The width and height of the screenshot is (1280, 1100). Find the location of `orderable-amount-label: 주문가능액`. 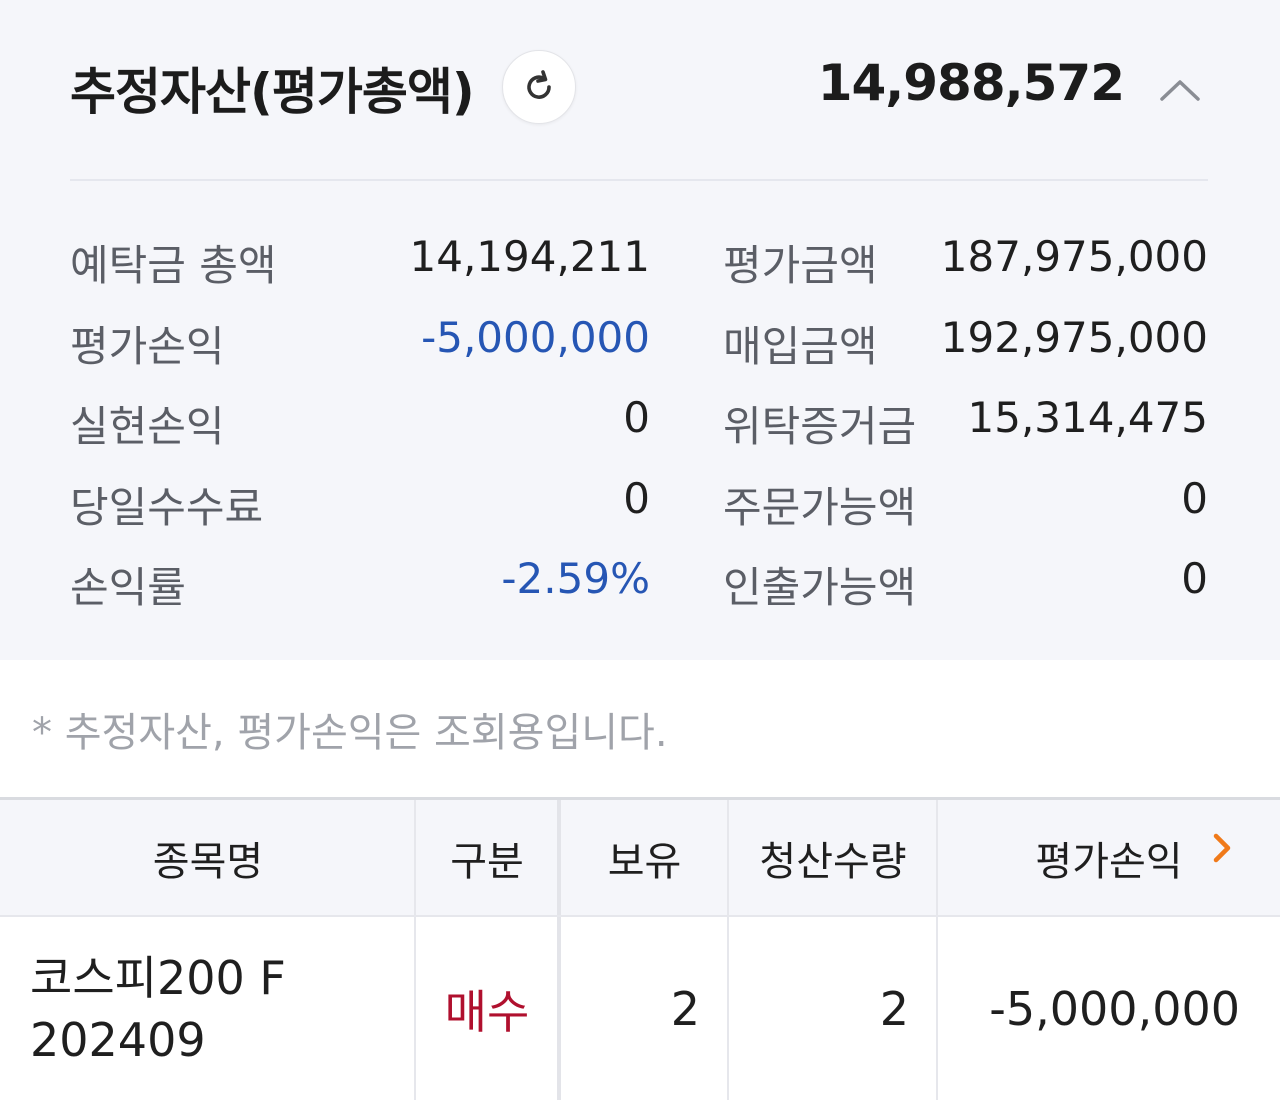

orderable-amount-label: 주문가능액 is located at coordinates (820, 507).